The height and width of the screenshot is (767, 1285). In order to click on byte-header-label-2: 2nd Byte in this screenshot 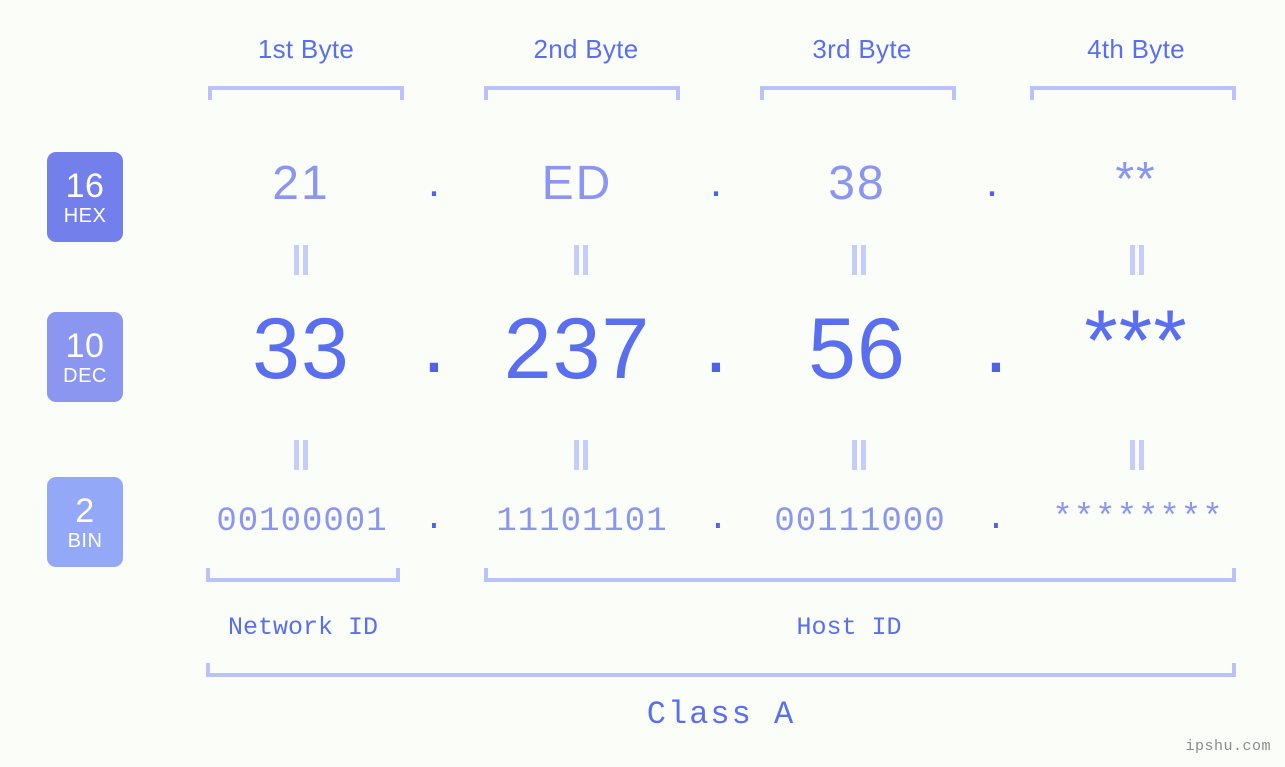, I will do `click(586, 49)`.